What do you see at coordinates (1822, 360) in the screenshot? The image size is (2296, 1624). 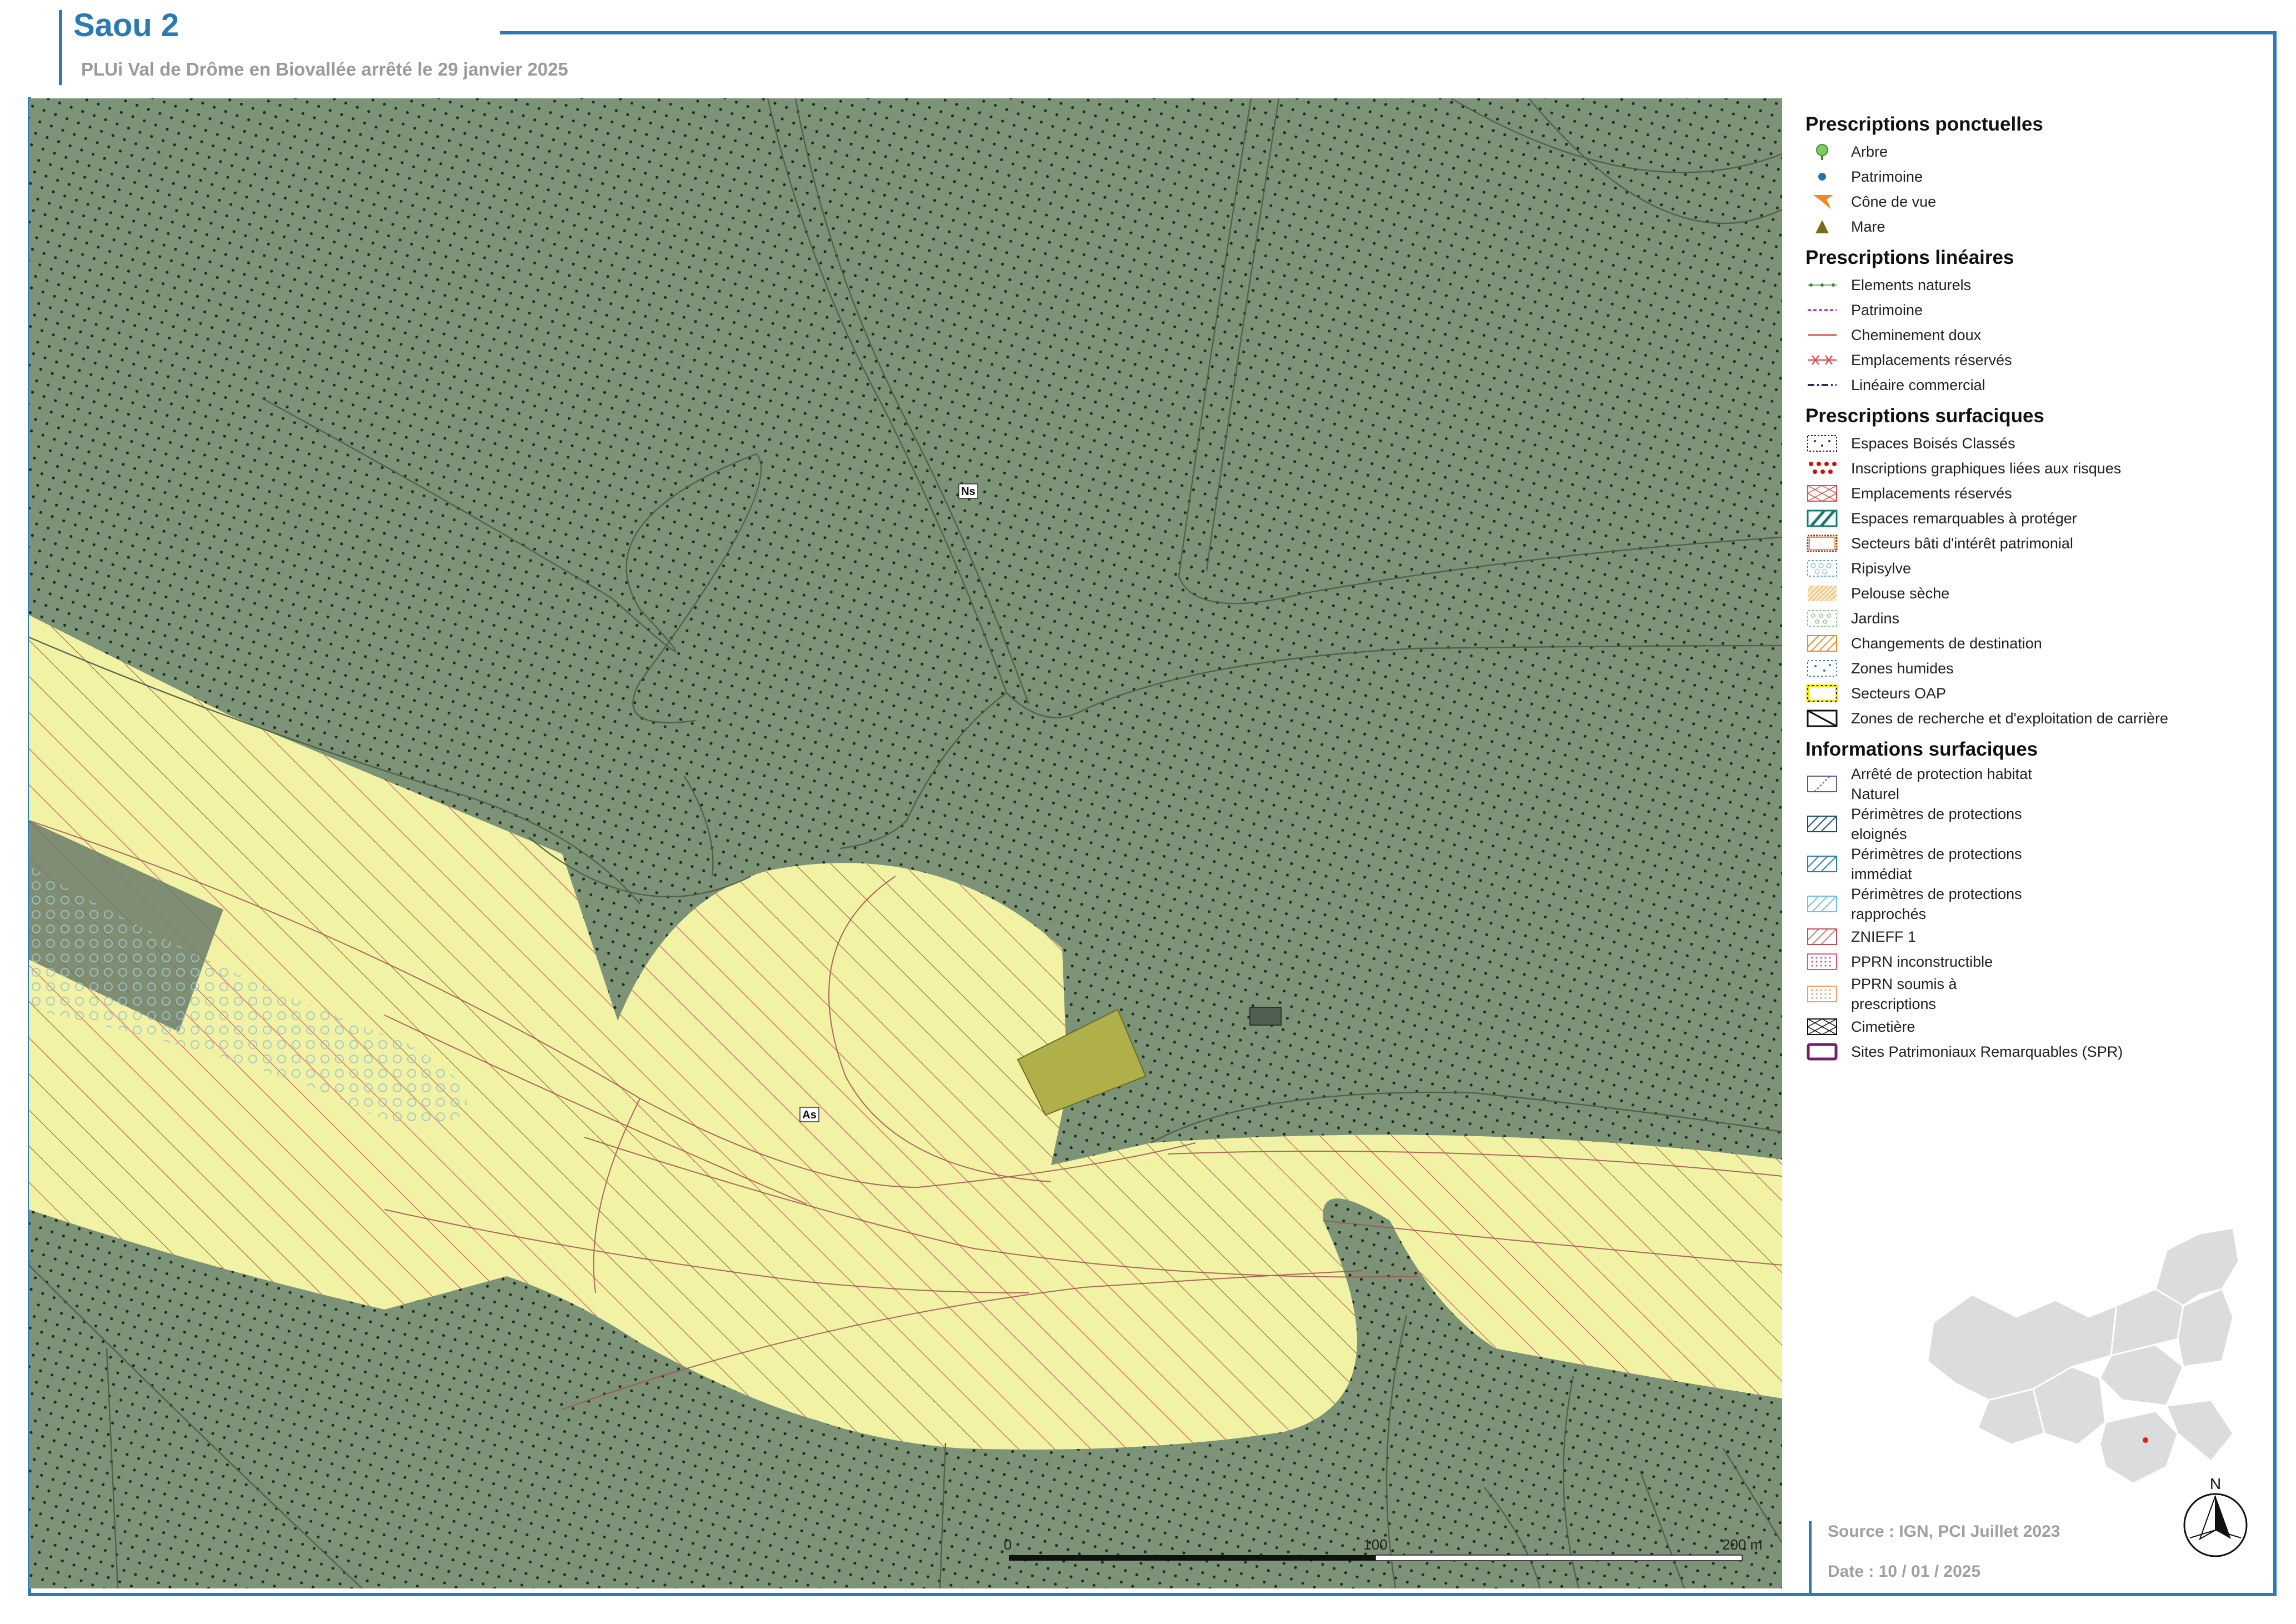 I see `line-cross-red-icon` at bounding box center [1822, 360].